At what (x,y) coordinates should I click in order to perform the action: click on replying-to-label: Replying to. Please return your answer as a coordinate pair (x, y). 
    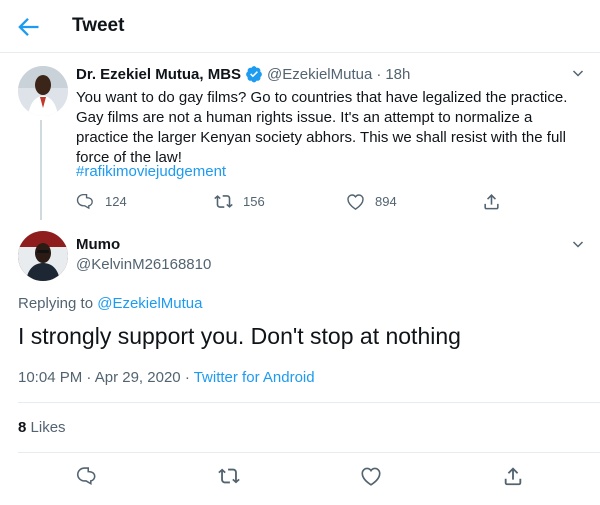
    Looking at the image, I should click on (56, 303).